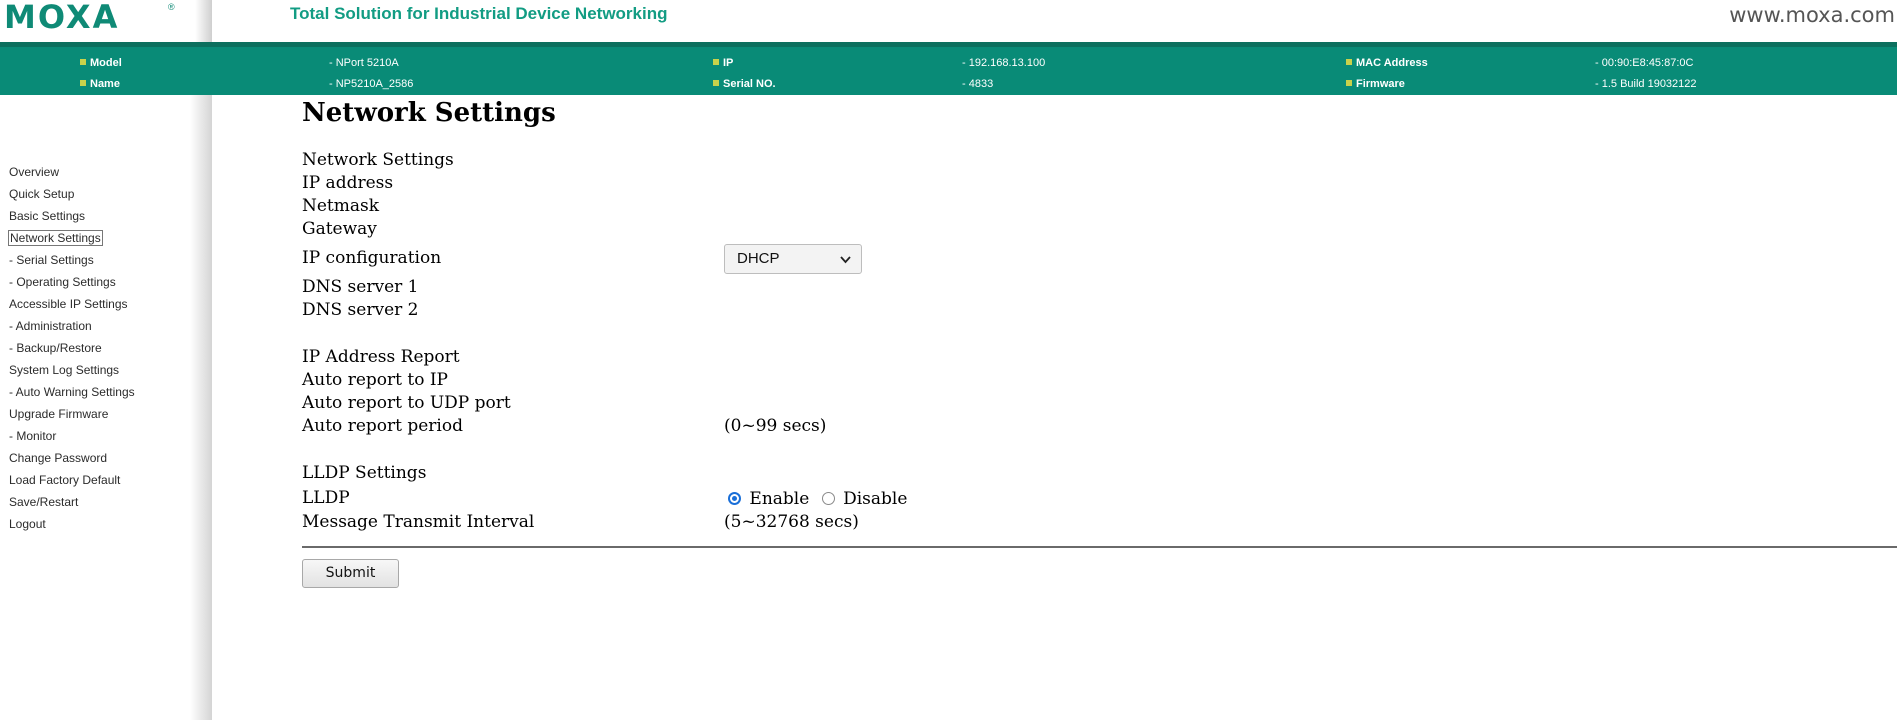 The width and height of the screenshot is (1897, 720). Describe the element at coordinates (72, 392) in the screenshot. I see `sidebar-item-auto-warning-settings: - Auto Warning Settings` at that location.